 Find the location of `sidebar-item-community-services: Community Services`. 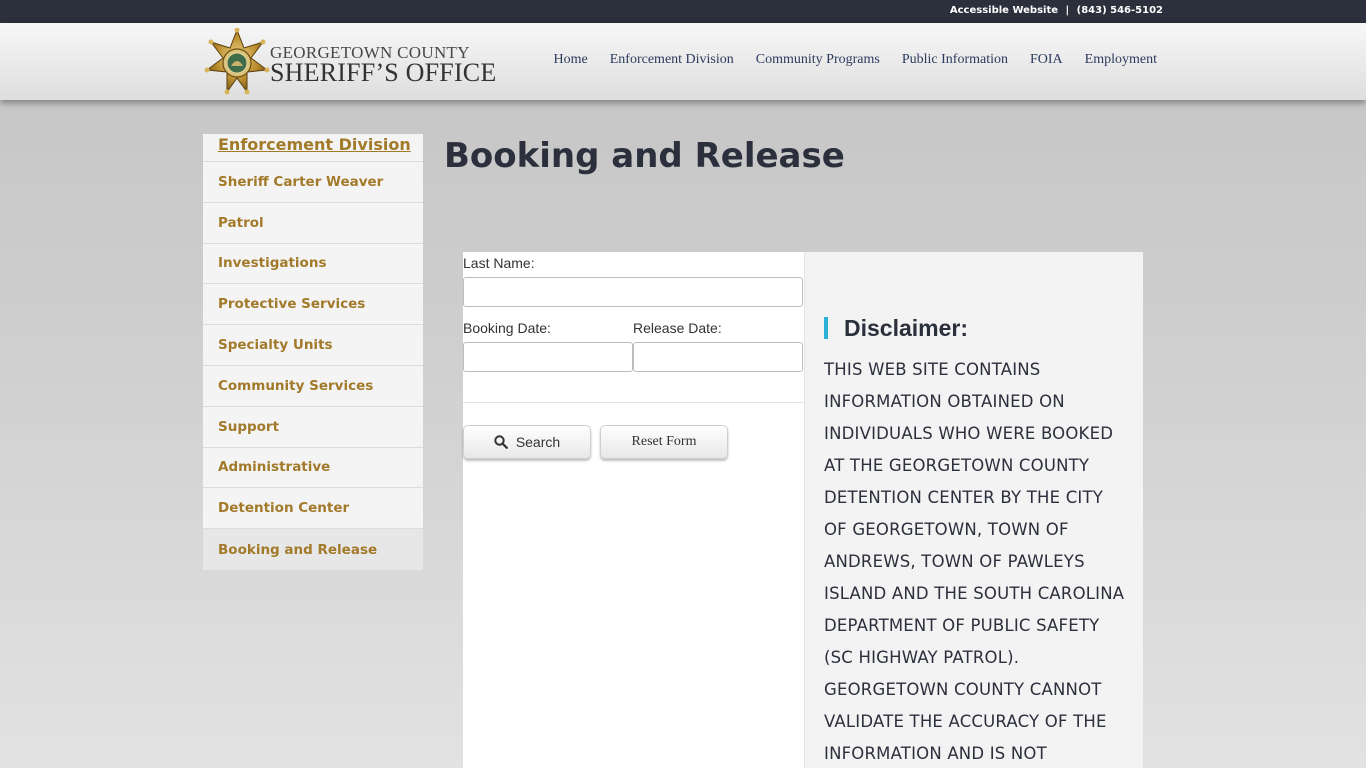

sidebar-item-community-services: Community Services is located at coordinates (313, 386).